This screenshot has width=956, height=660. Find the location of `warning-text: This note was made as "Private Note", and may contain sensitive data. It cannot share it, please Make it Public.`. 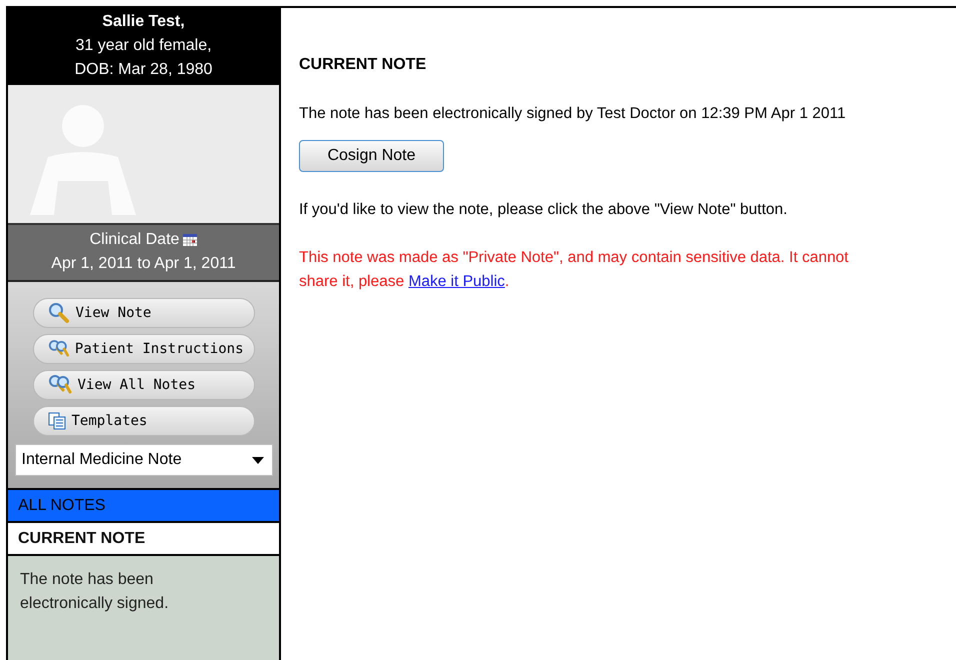

warning-text: This note was made as "Private Note", and may contain sensitive data. It cannot share it, please Make it Public. is located at coordinates (574, 270).